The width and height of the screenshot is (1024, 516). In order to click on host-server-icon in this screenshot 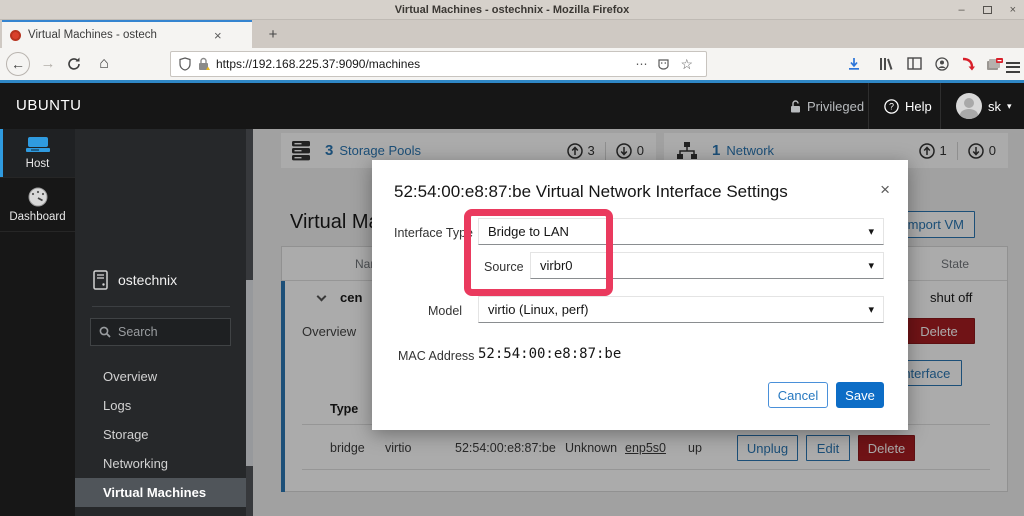, I will do `click(37, 144)`.